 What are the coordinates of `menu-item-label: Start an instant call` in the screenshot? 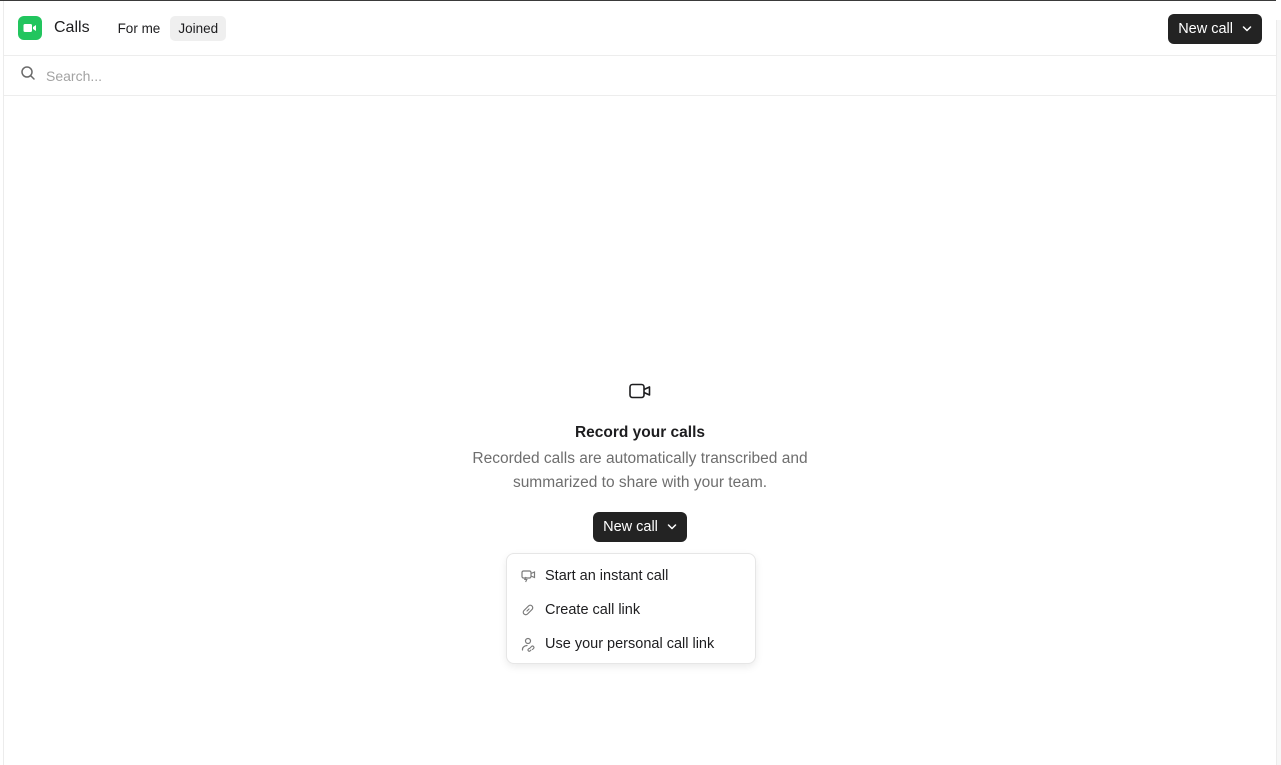 It's located at (607, 576).